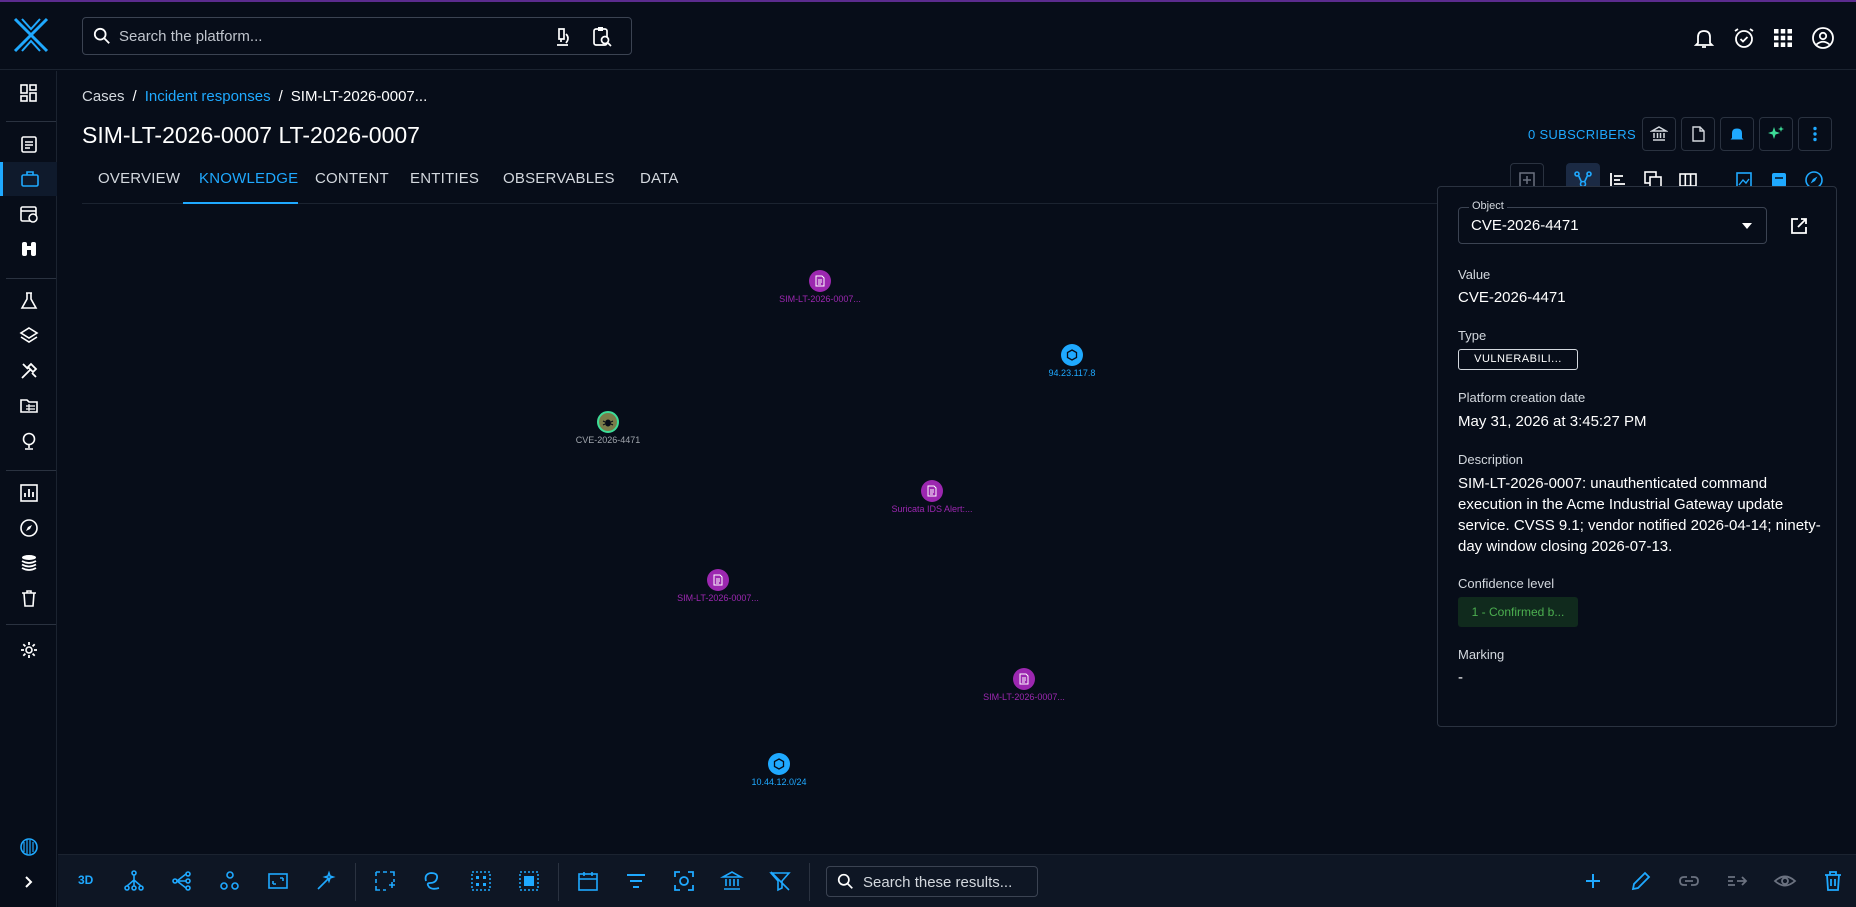 The image size is (1856, 907). Describe the element at coordinates (562, 37) in the screenshot. I see `microscope-icon` at that location.